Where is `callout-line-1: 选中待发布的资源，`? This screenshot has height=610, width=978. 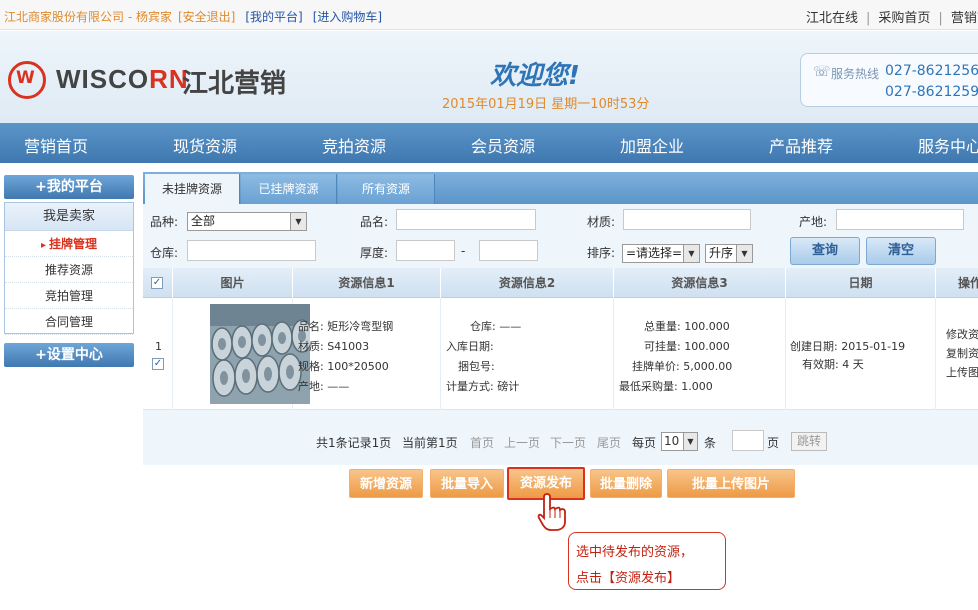
callout-line-1: 选中待发布的资源， is located at coordinates (635, 552).